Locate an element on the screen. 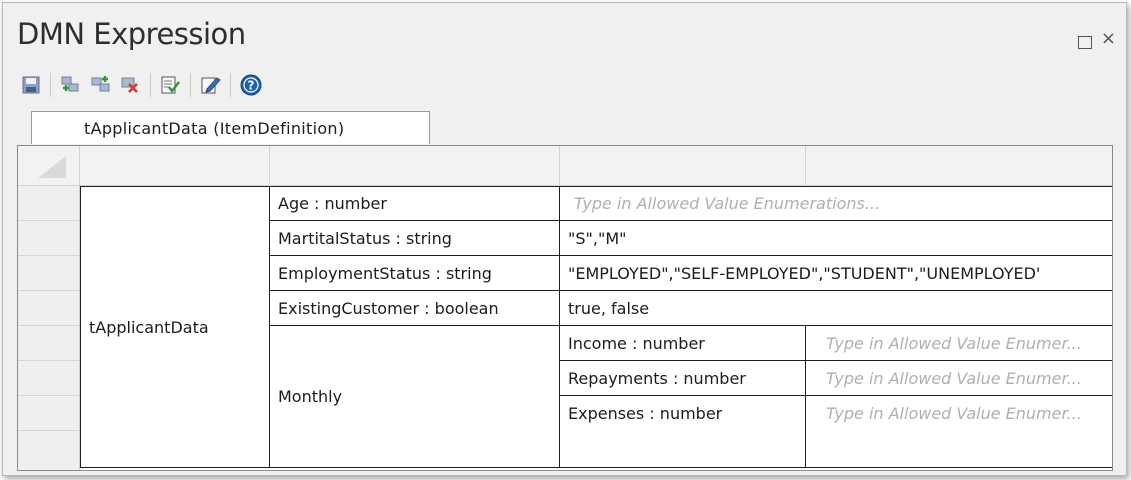 The height and width of the screenshot is (480, 1131). delete-icon is located at coordinates (130, 85).